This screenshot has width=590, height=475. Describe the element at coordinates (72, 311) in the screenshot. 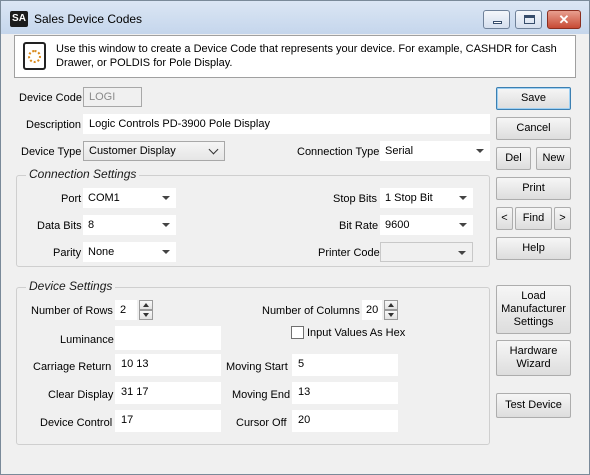

I see `rows-label: Number of Rows` at that location.